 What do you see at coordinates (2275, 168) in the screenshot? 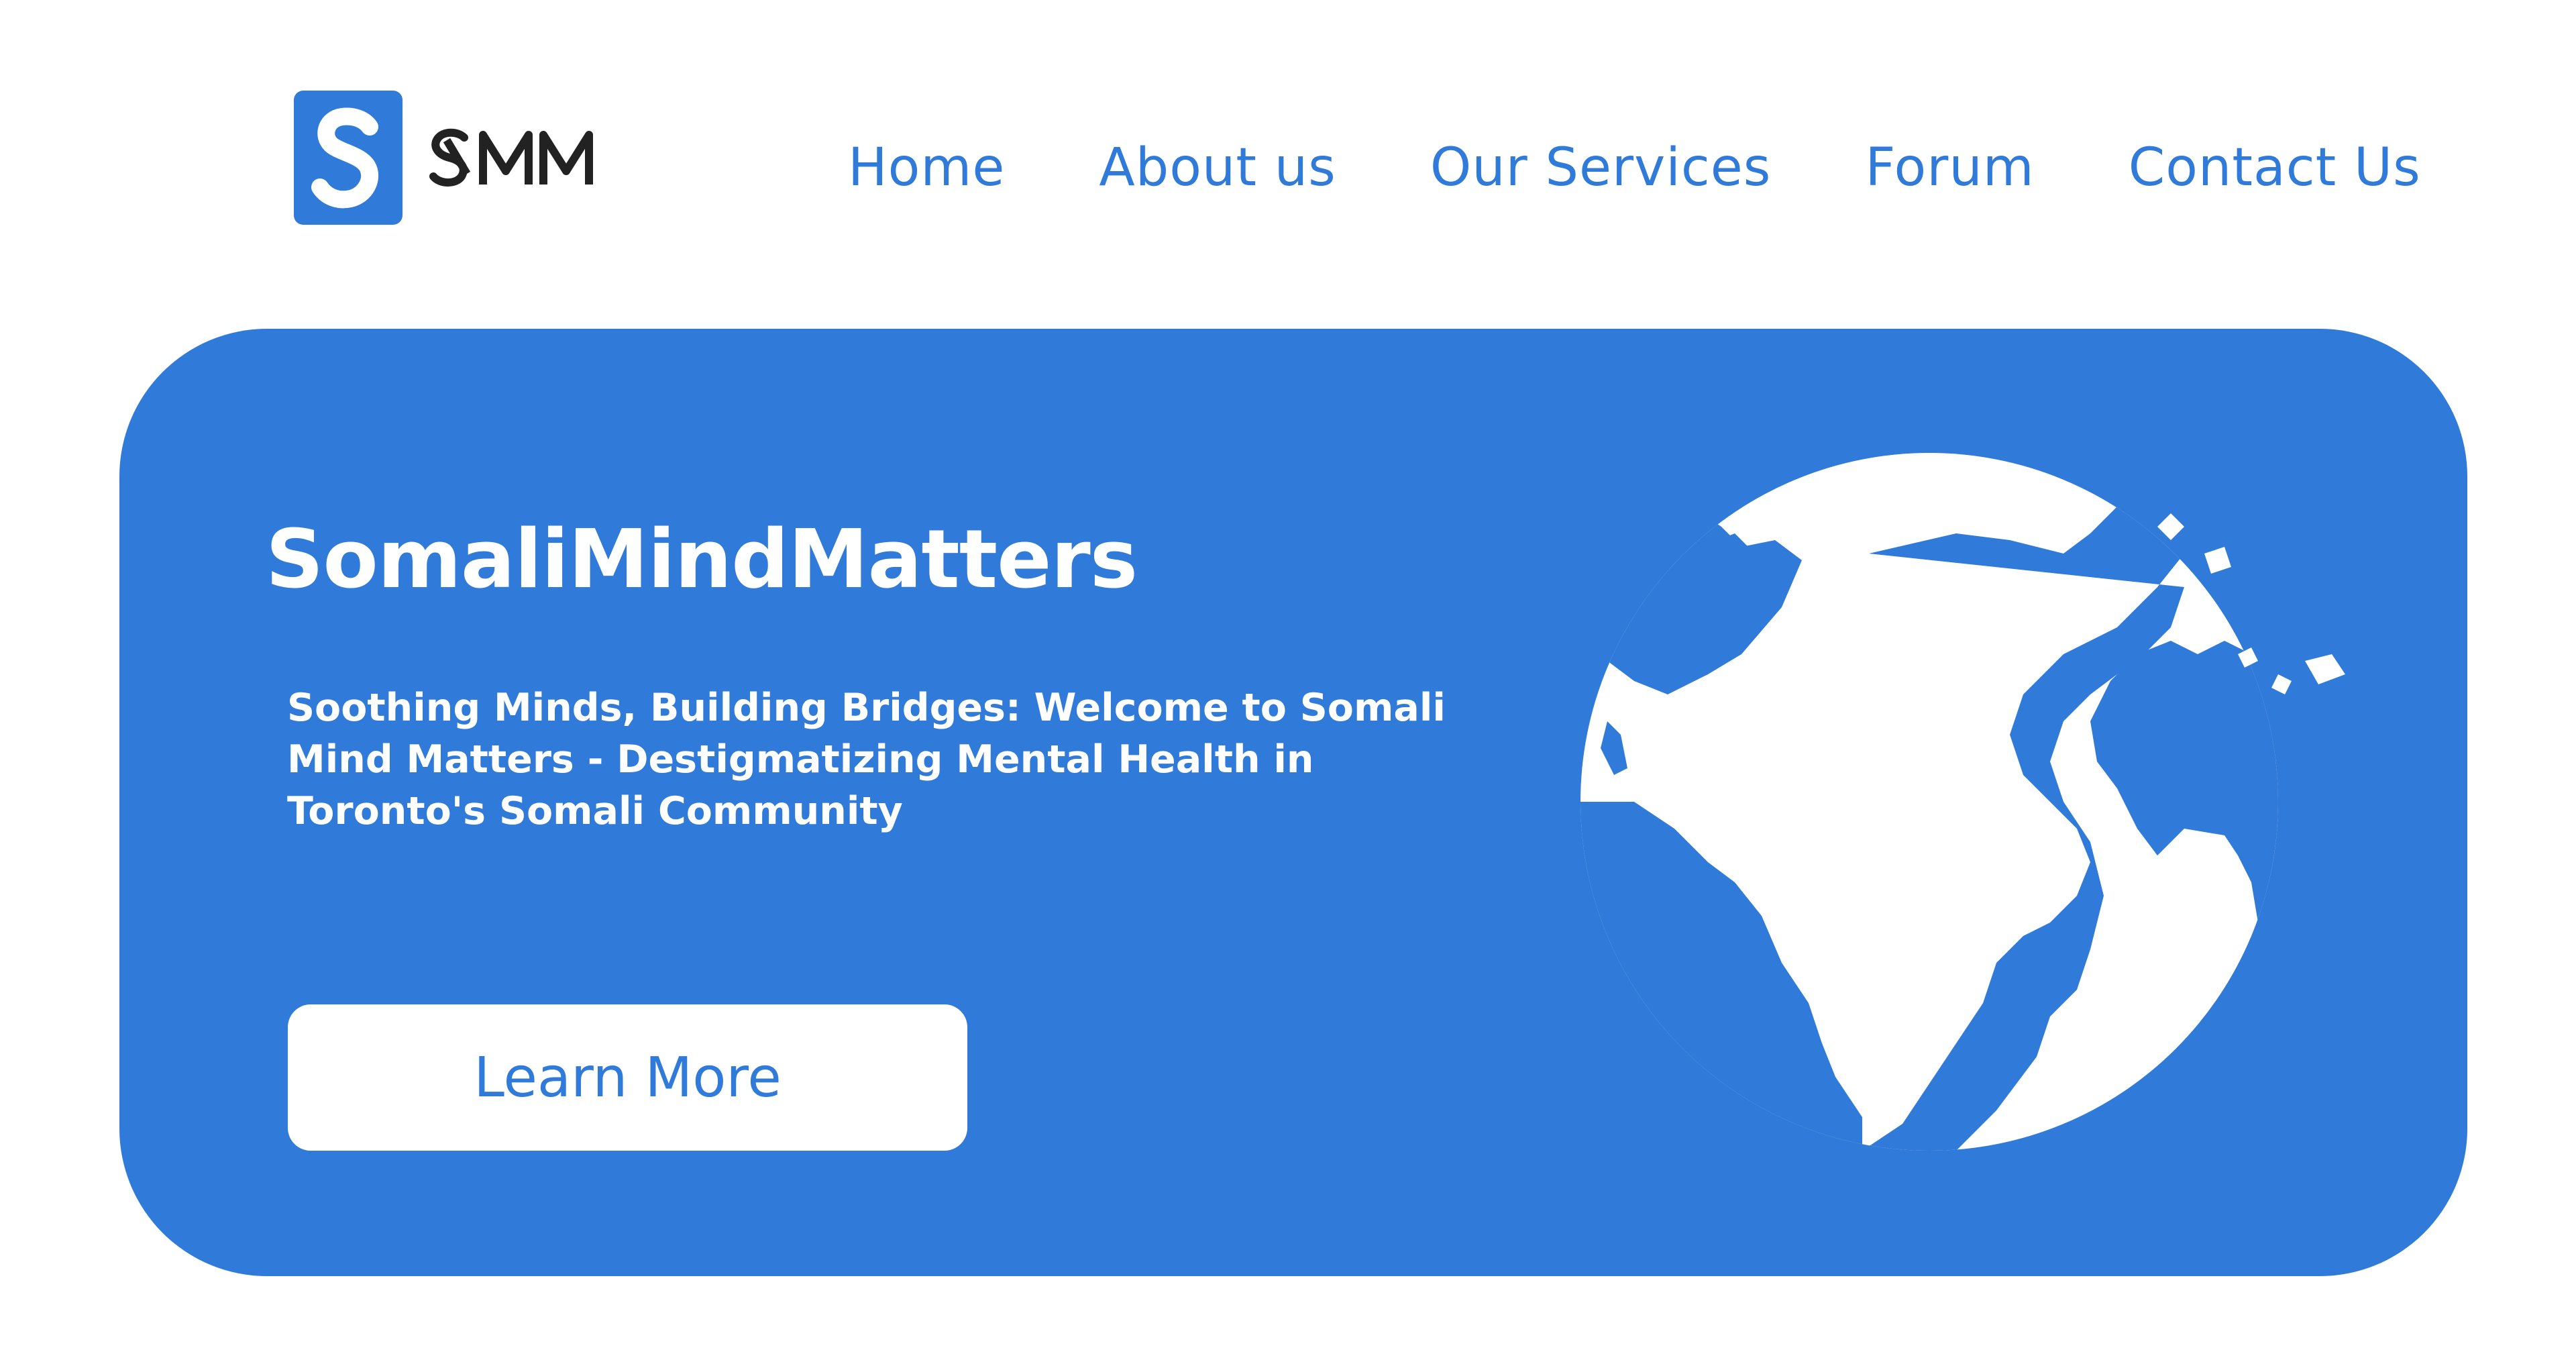
I see `nav-contact-us: Contact Us` at bounding box center [2275, 168].